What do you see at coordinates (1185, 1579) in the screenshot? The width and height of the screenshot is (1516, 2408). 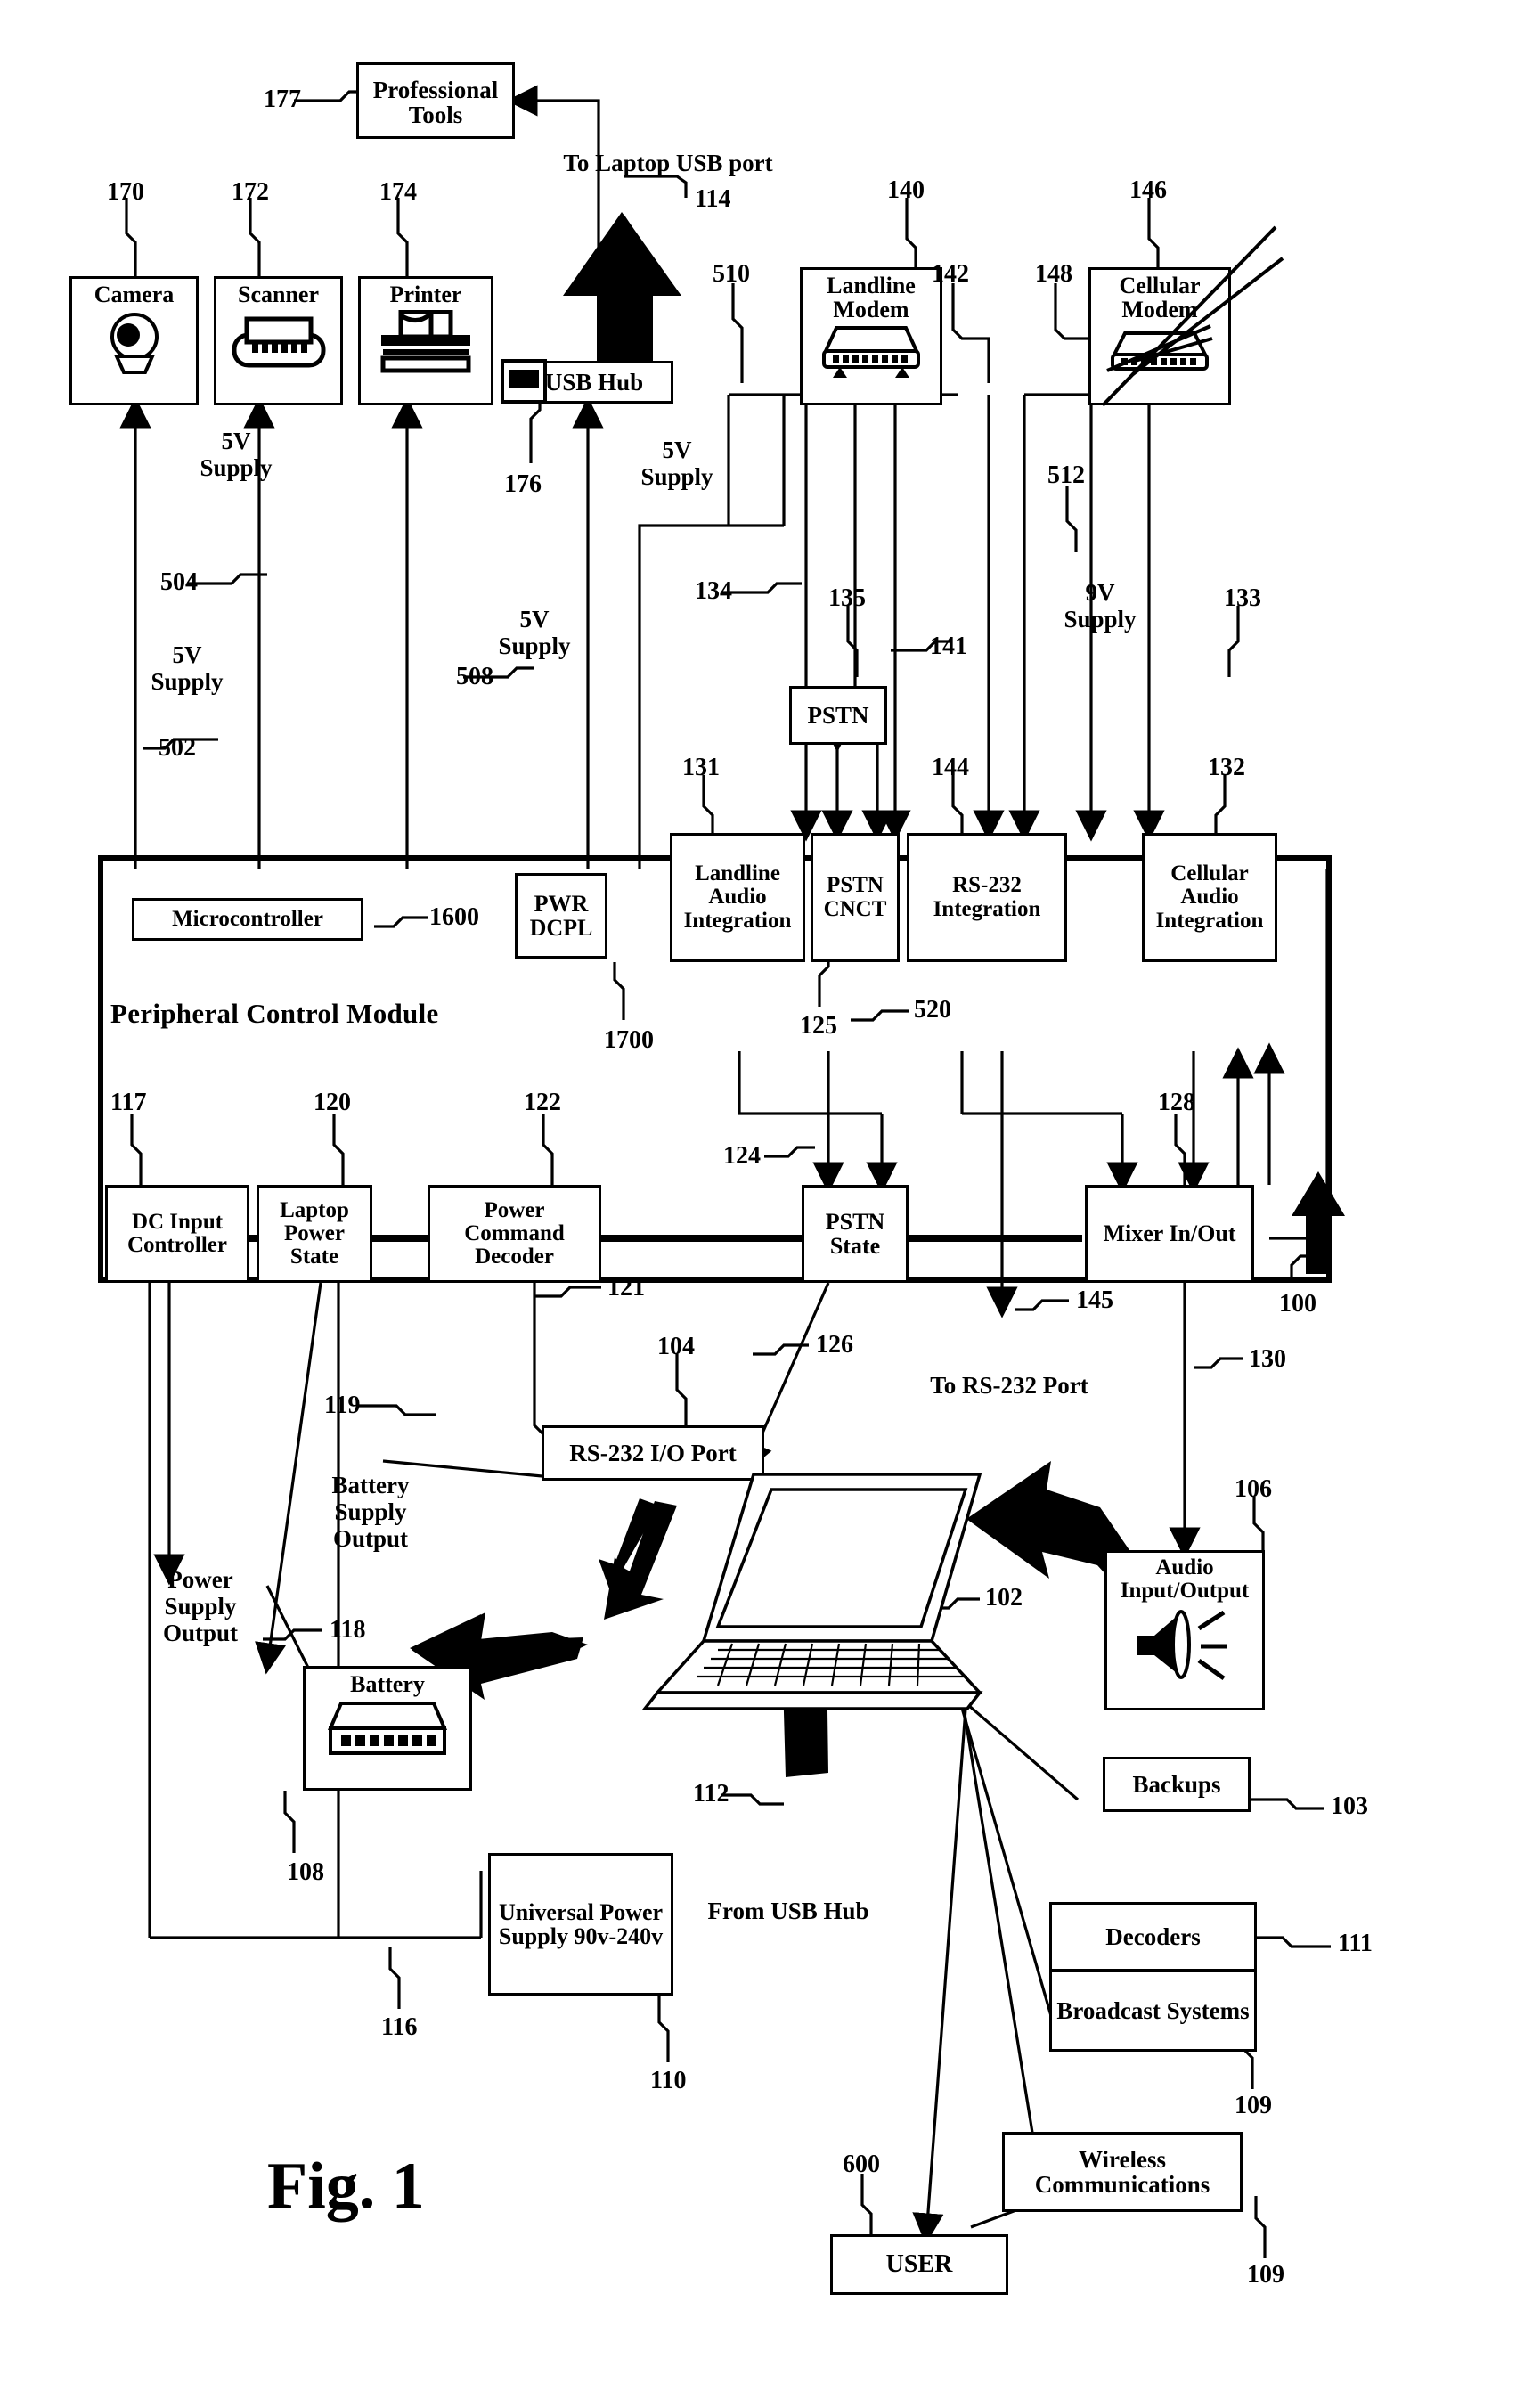 I see `box-audio-input-output-label: Audio Input/Output` at bounding box center [1185, 1579].